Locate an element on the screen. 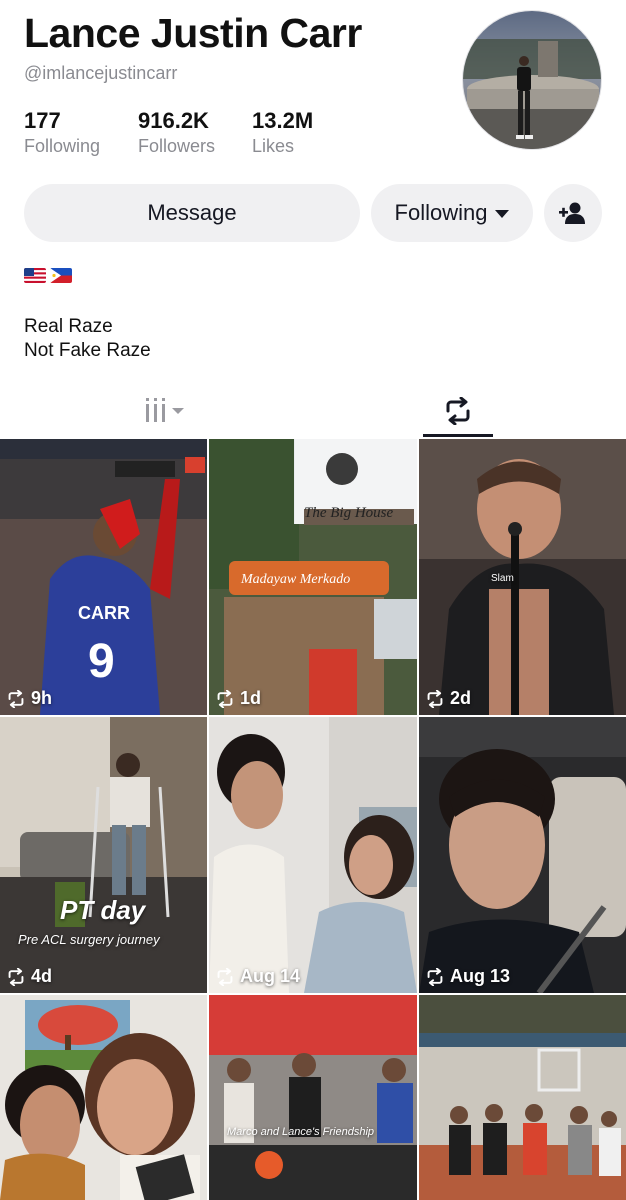 The image size is (626, 1200). video-thumbnail: CARR 9 is located at coordinates (103, 577).